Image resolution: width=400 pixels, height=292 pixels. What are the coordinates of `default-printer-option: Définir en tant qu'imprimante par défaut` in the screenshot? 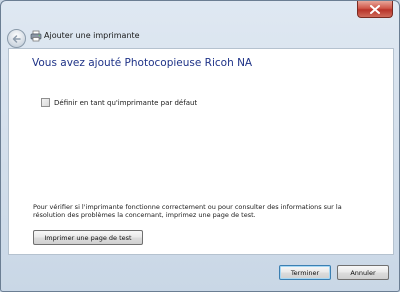 It's located at (119, 102).